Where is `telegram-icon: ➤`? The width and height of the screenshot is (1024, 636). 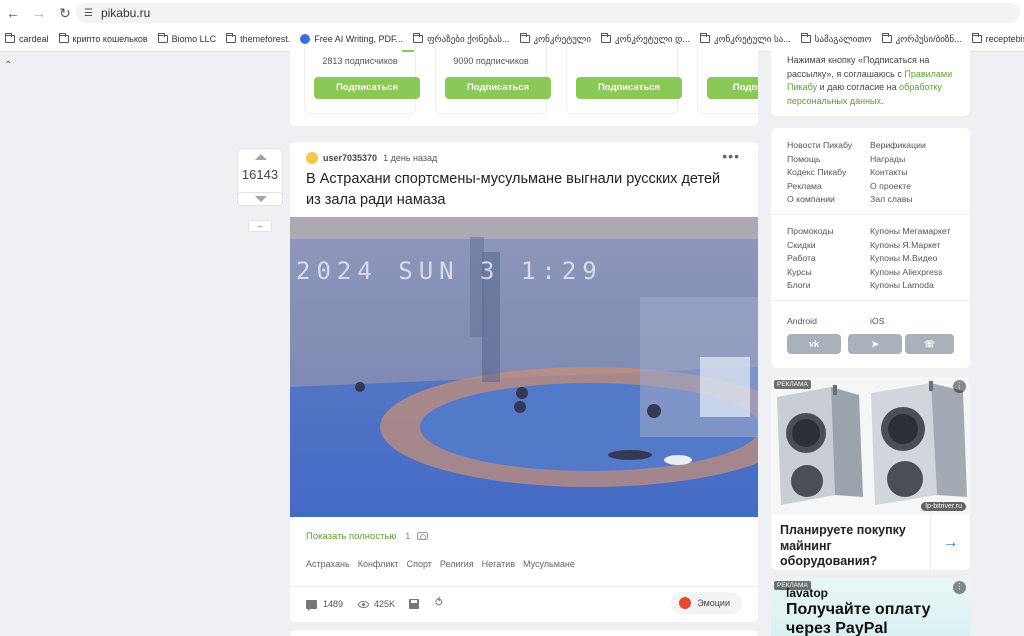 telegram-icon: ➤ is located at coordinates (875, 344).